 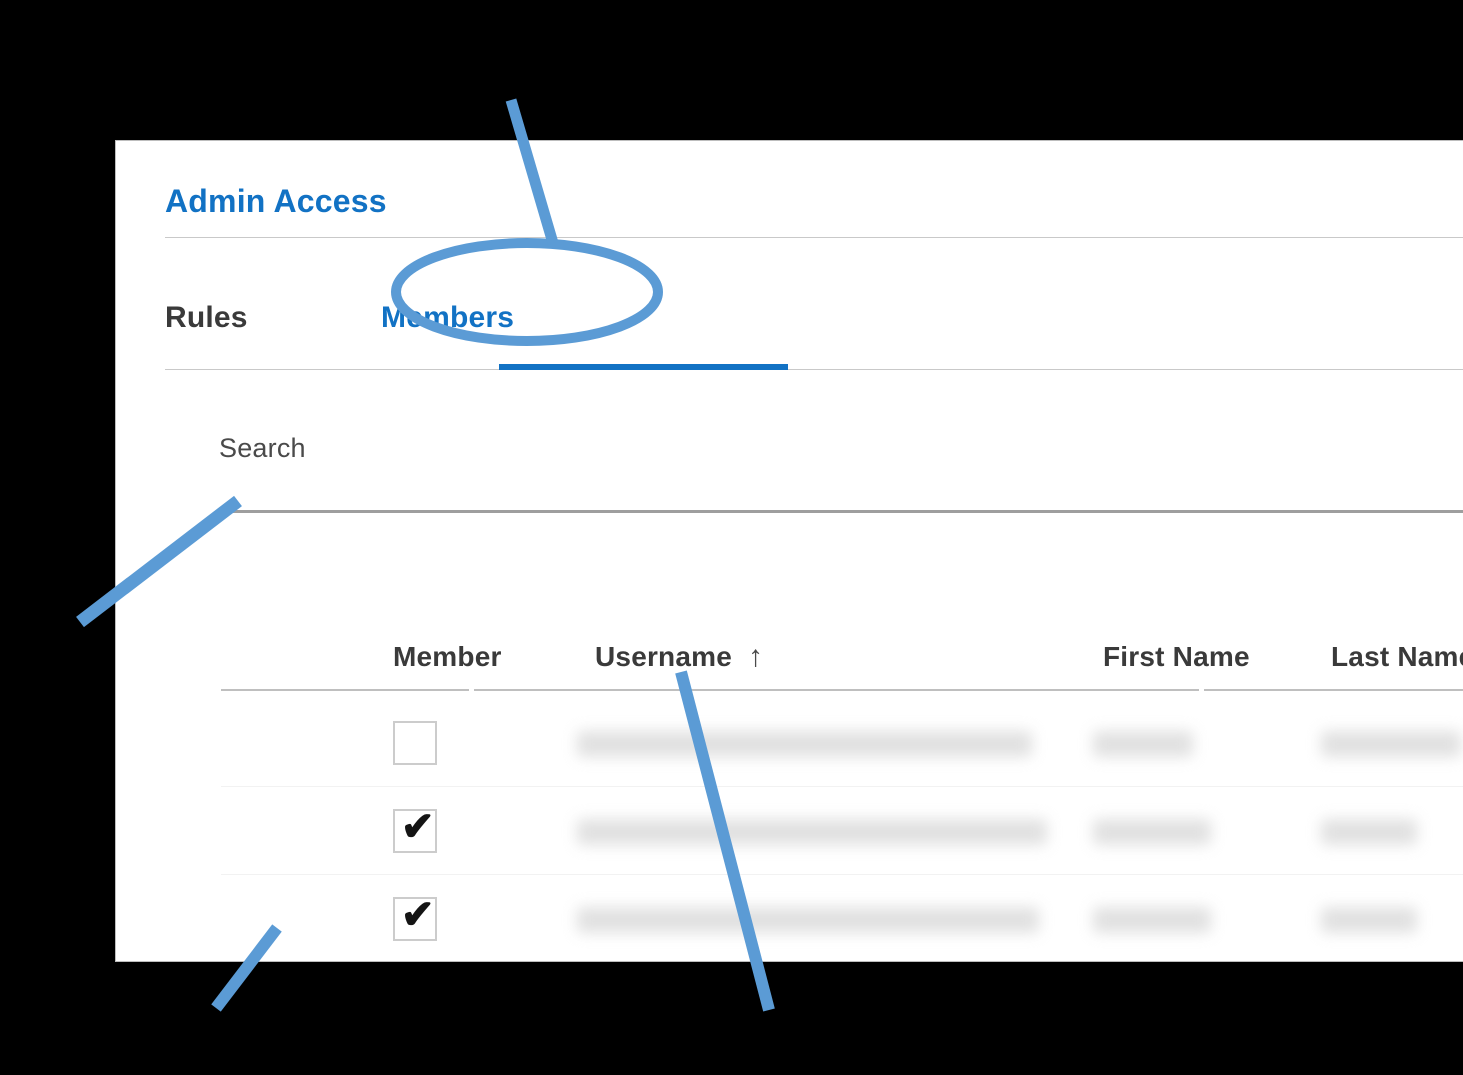 What do you see at coordinates (814, 237) in the screenshot?
I see `title-divider` at bounding box center [814, 237].